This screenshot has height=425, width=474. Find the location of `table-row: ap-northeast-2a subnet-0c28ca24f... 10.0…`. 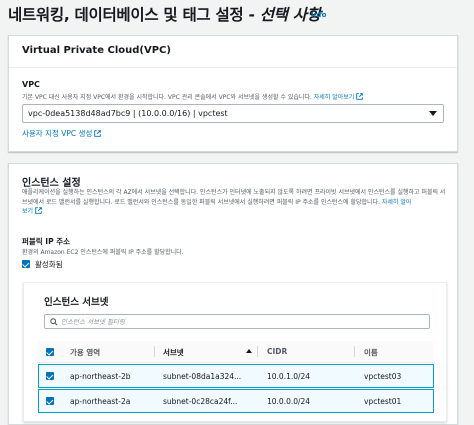

table-row: ap-northeast-2a subnet-0c28ca24f... 10.0… is located at coordinates (236, 401).